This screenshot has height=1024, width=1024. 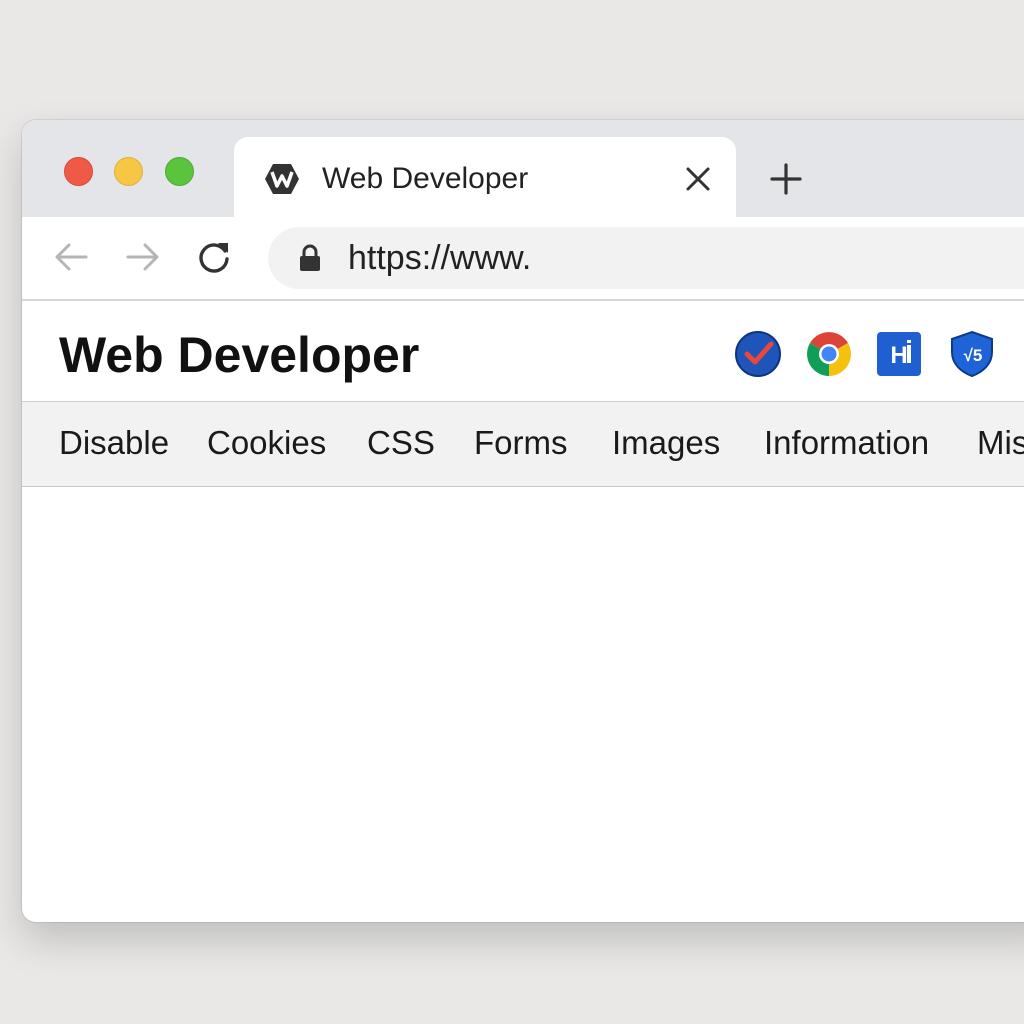 What do you see at coordinates (214, 257) in the screenshot?
I see `reload-icon` at bounding box center [214, 257].